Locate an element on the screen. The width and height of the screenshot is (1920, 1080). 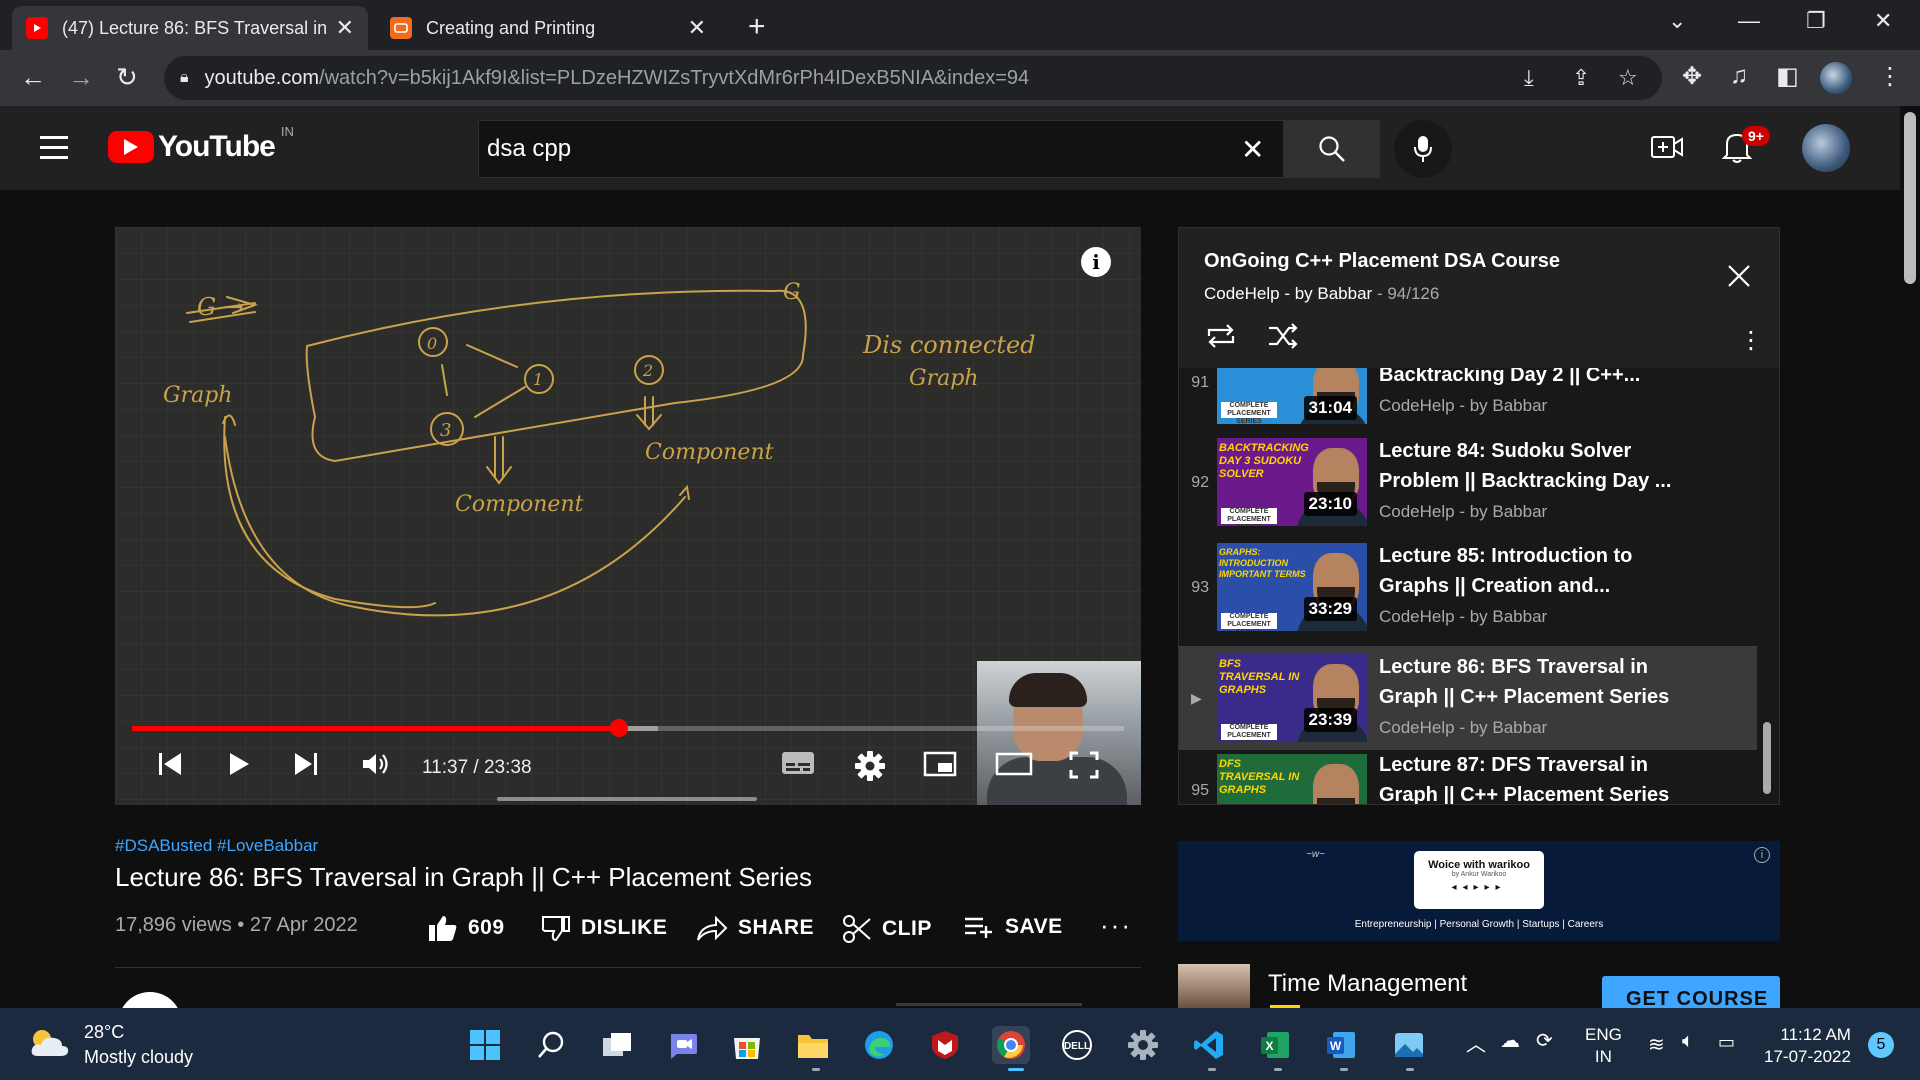
photos-button is located at coordinates (1409, 1045).